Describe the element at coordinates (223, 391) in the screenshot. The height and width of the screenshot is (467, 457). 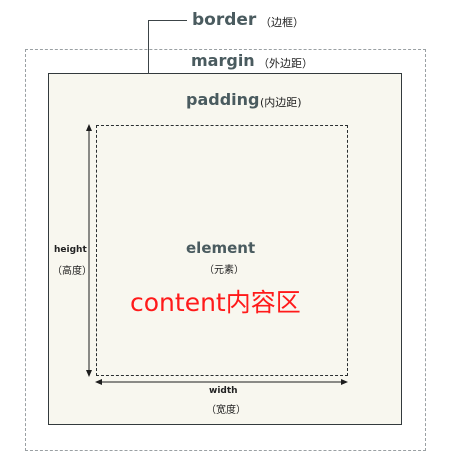
I see `width-label: width` at that location.